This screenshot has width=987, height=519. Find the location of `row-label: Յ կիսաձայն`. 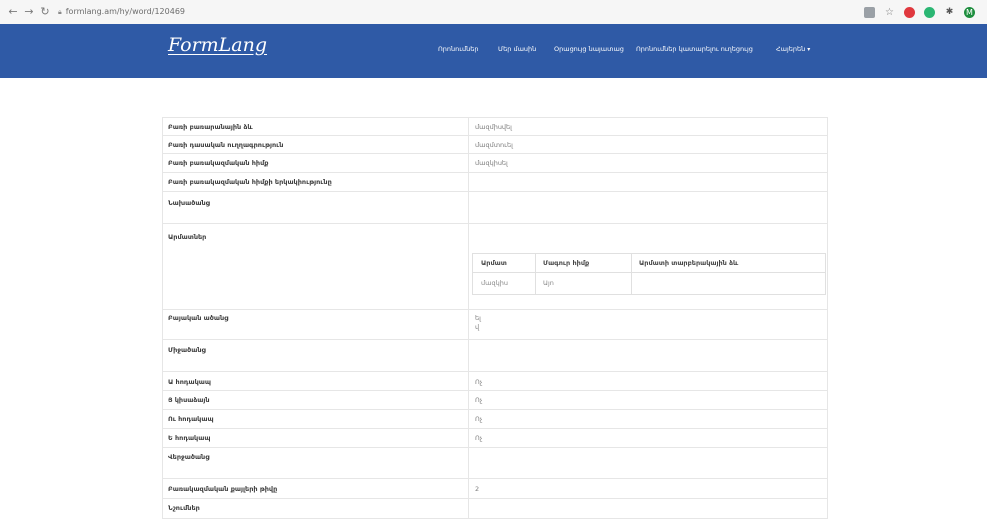

row-label: Յ կիսաձայն is located at coordinates (189, 400).